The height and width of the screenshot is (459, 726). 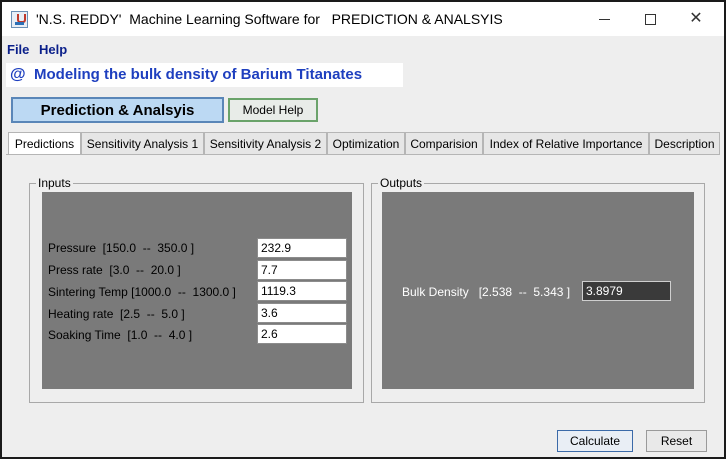 What do you see at coordinates (117, 110) in the screenshot?
I see `prediction-analysis-button: Prediction & Analsyis` at bounding box center [117, 110].